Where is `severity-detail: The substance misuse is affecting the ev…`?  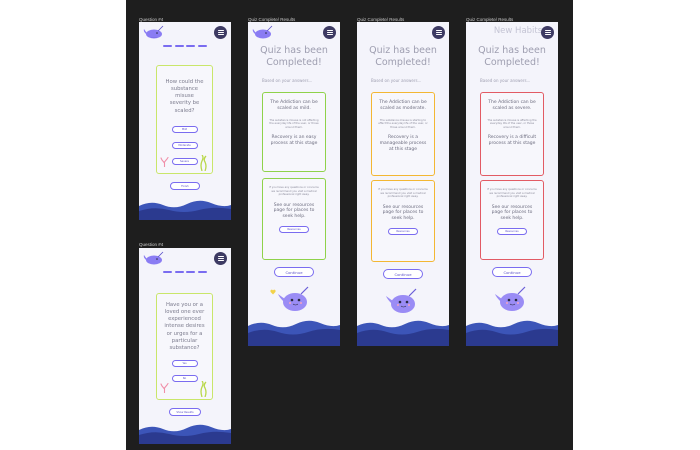
severity-detail: The substance misuse is affecting the ev… is located at coordinates (512, 123).